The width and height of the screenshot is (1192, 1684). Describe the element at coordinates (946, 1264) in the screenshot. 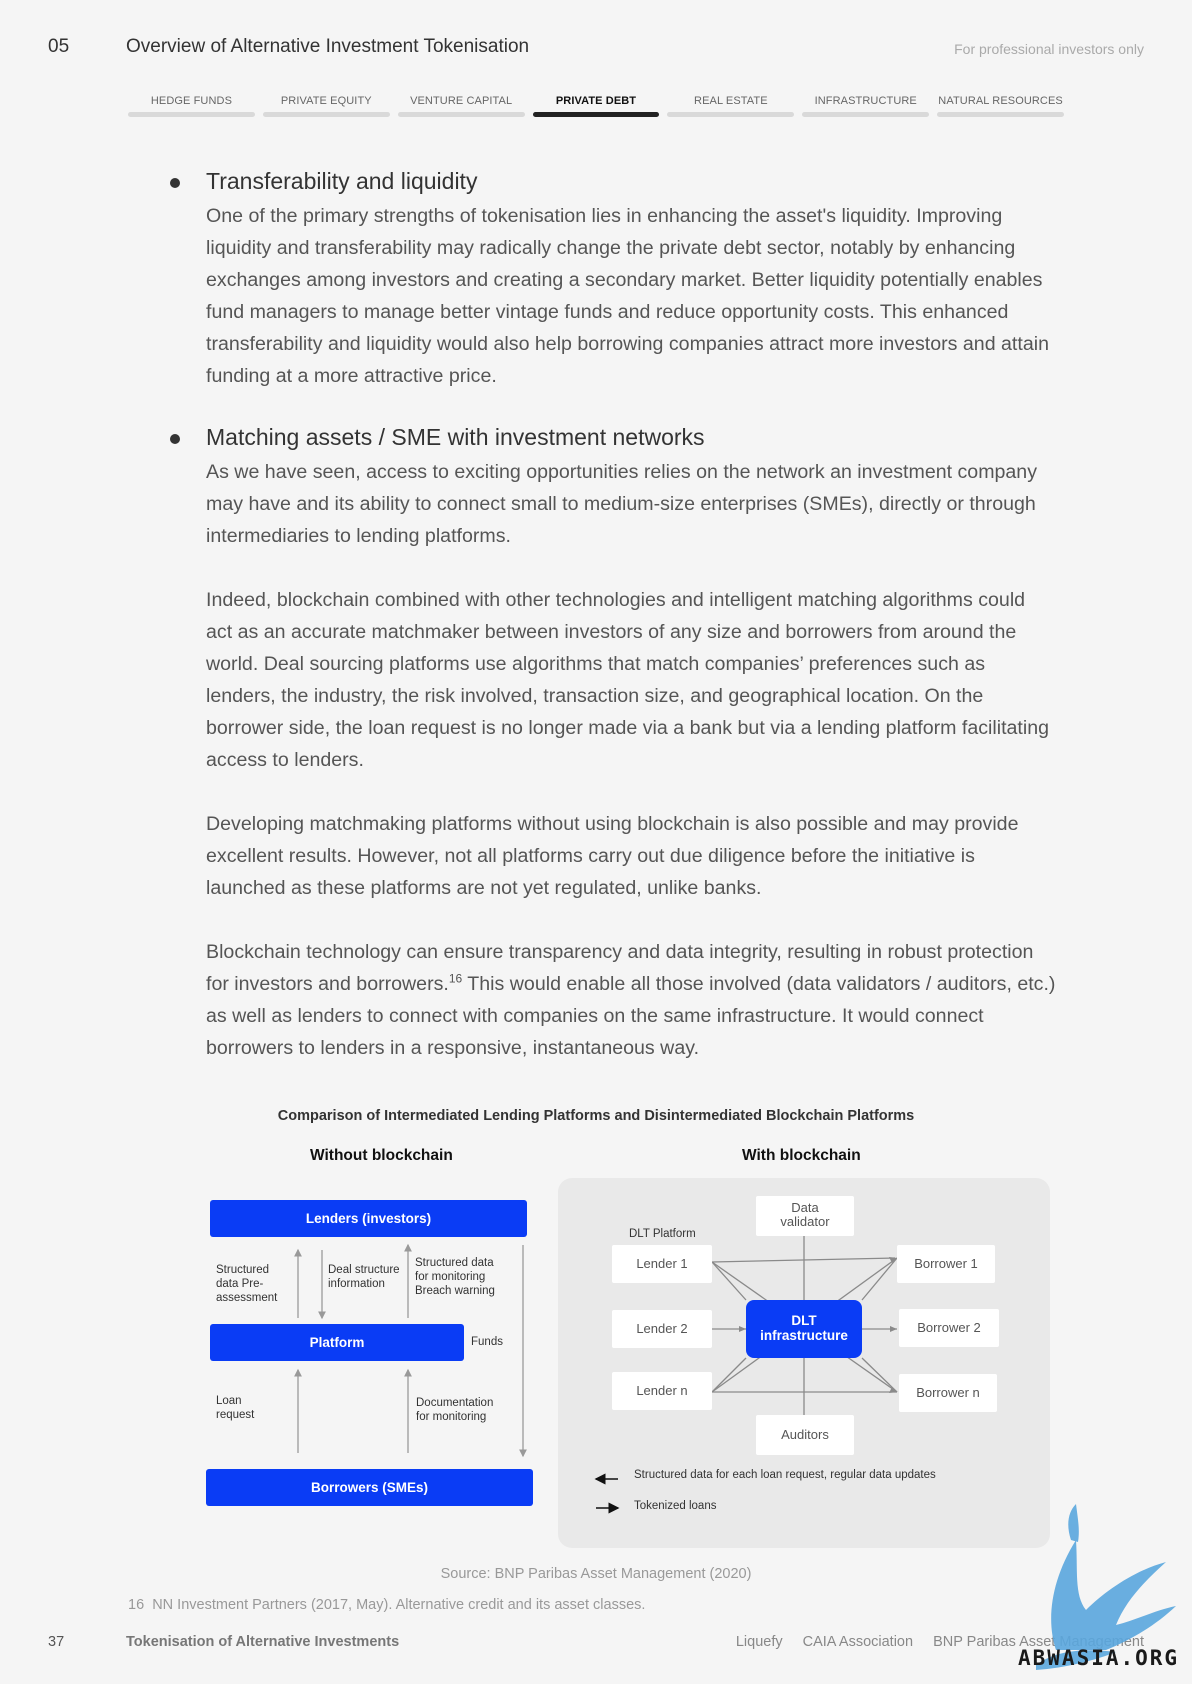

I see `borrower-1-node: Borrower 1` at that location.